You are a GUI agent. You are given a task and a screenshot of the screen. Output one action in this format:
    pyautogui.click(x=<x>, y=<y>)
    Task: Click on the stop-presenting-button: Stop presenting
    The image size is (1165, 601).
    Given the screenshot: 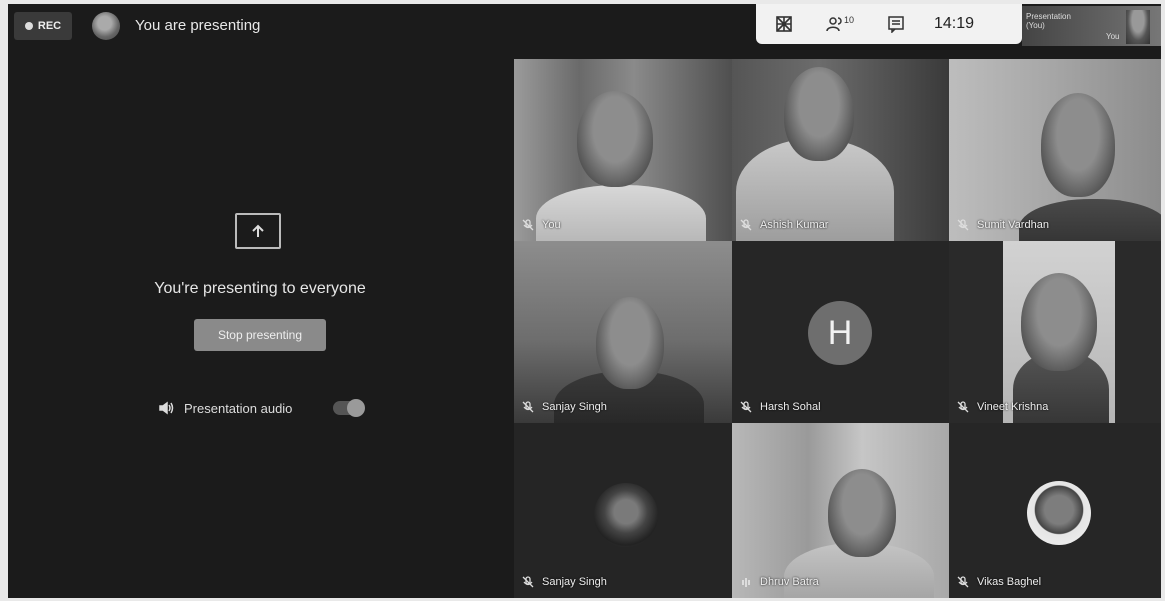 What is the action you would take?
    pyautogui.click(x=260, y=335)
    